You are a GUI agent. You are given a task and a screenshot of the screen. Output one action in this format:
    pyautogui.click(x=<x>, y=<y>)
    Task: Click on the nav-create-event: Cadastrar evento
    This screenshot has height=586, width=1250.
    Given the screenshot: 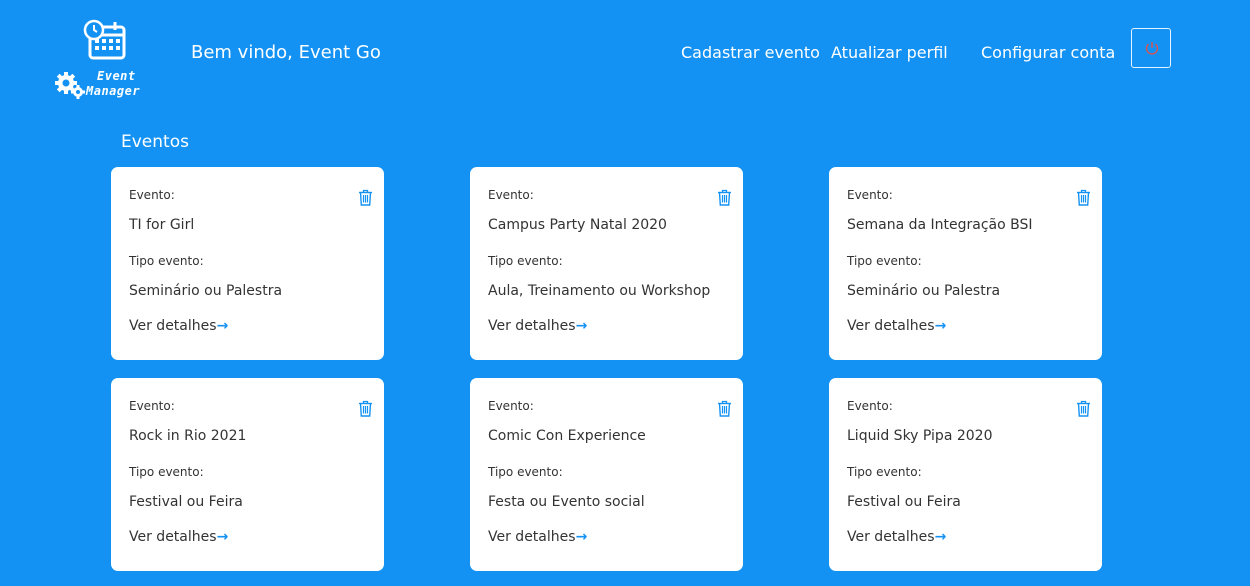 What is the action you would take?
    pyautogui.click(x=750, y=52)
    